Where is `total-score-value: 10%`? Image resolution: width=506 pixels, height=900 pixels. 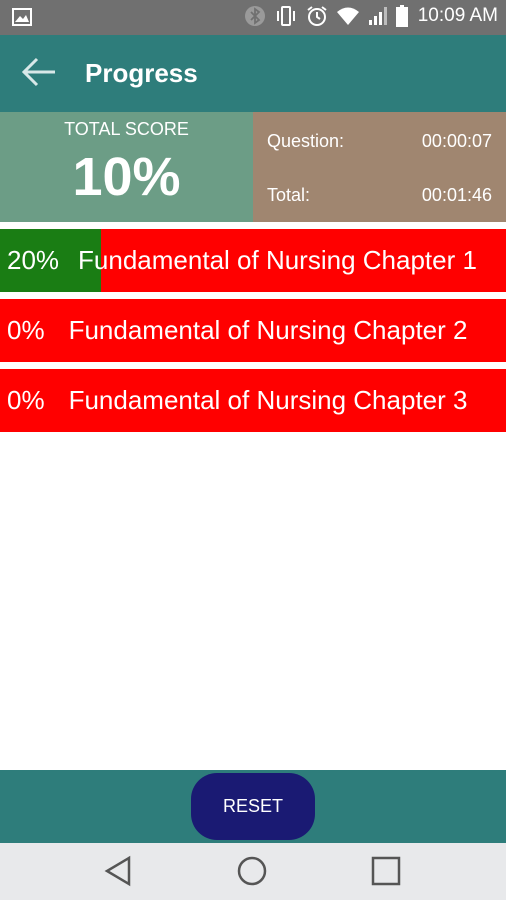 total-score-value: 10% is located at coordinates (126, 177).